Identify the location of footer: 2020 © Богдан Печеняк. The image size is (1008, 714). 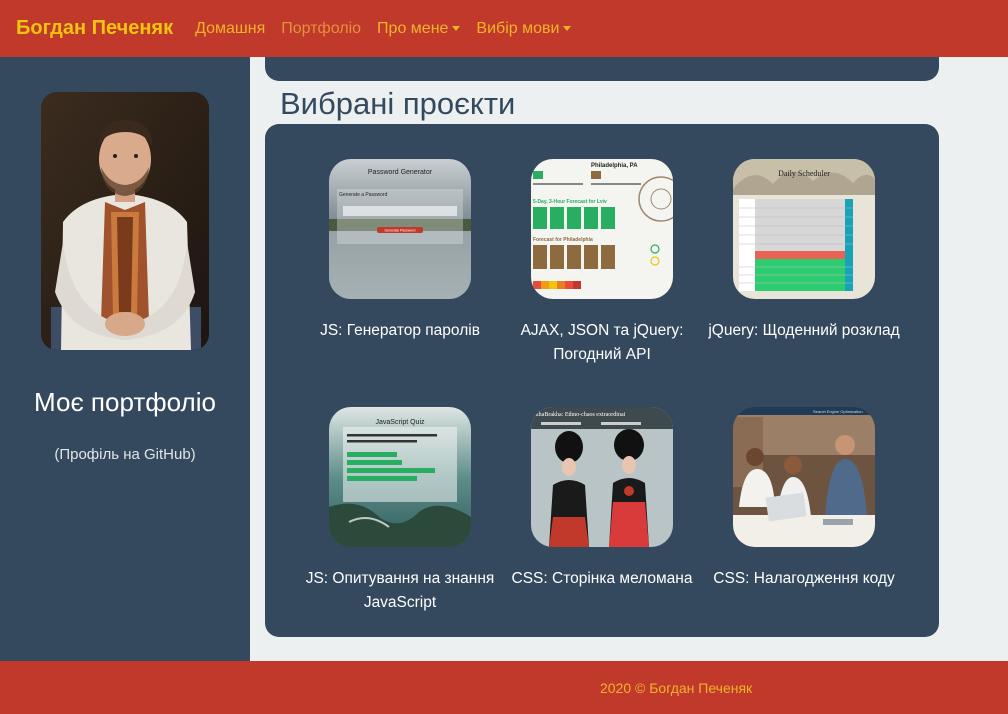
(504, 687).